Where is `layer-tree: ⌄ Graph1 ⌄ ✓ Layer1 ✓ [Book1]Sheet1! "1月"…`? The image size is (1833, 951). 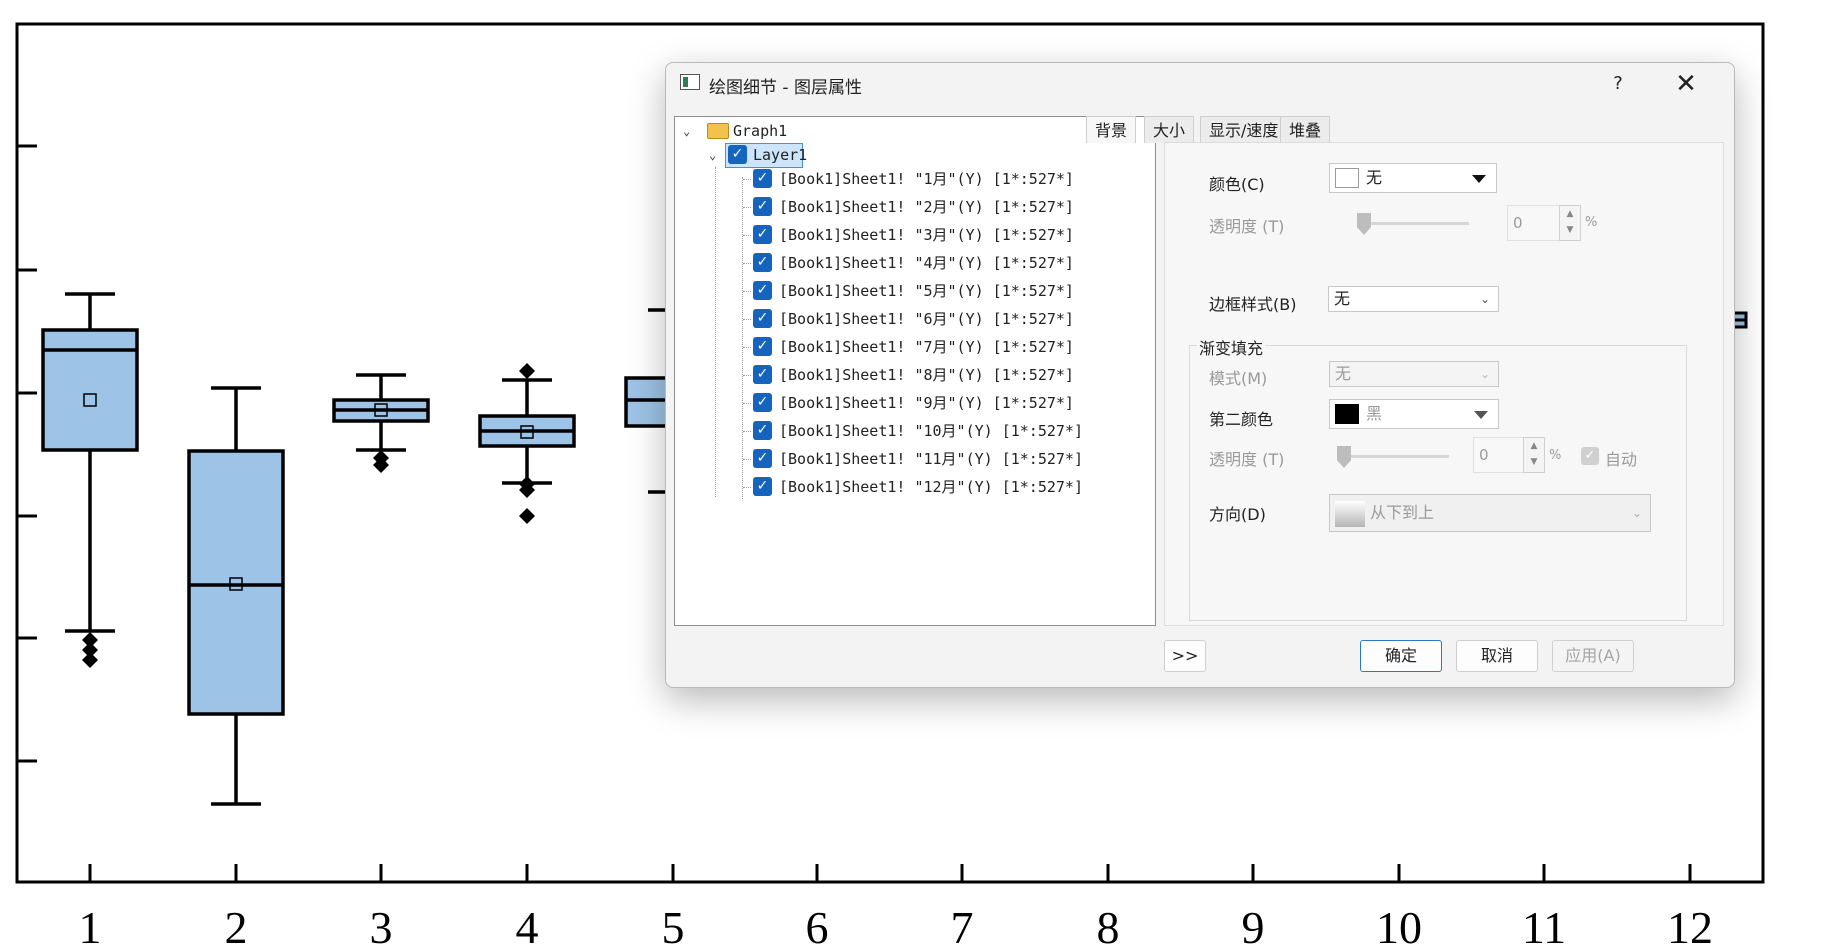 layer-tree: ⌄ Graph1 ⌄ ✓ Layer1 ✓ [Book1]Sheet1! "1月"… is located at coordinates (915, 371).